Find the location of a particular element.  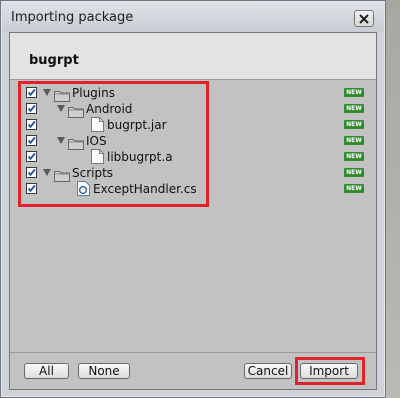

highlight-import is located at coordinates (330, 371).